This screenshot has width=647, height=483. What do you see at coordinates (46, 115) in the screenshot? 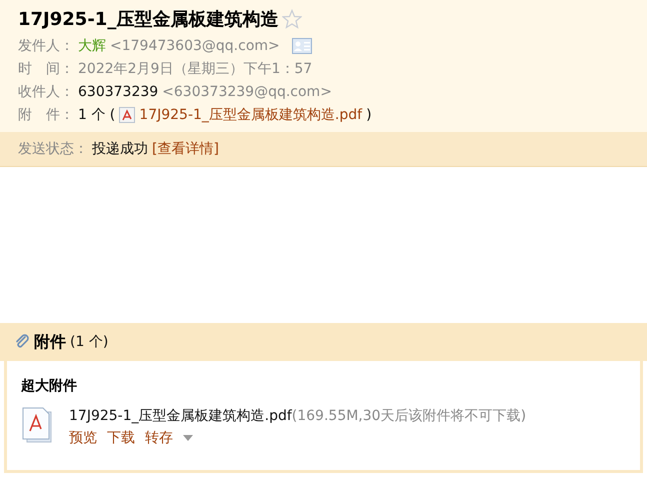
I see `field-label: 附 件：` at bounding box center [46, 115].